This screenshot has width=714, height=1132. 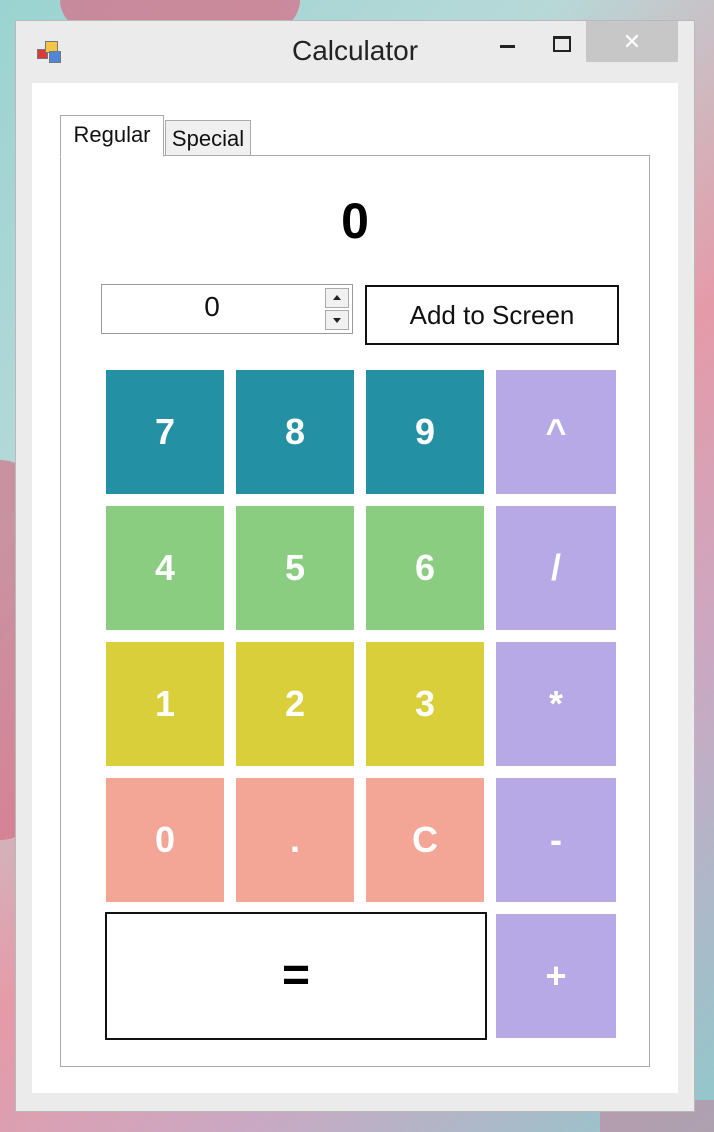 What do you see at coordinates (296, 976) in the screenshot?
I see `equals-button: =` at bounding box center [296, 976].